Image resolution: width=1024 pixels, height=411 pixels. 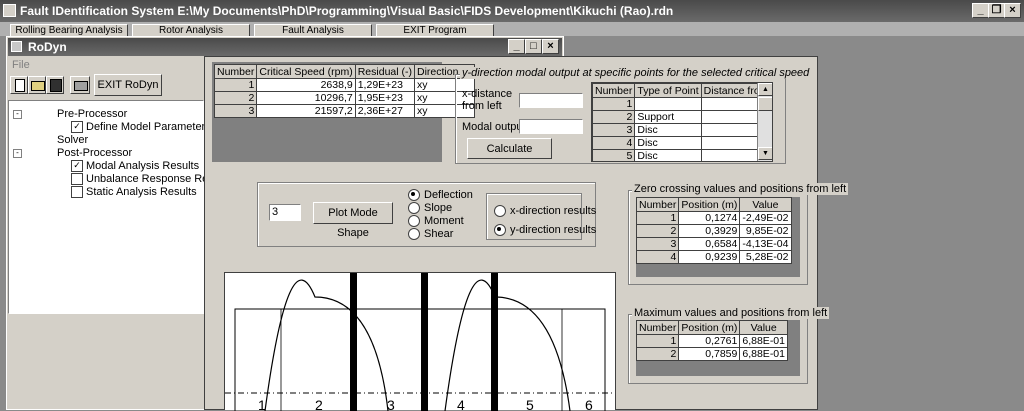 I want to click on minimize-icon: _, so click(x=980, y=10).